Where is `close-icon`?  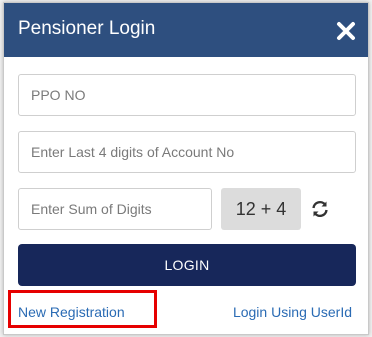 close-icon is located at coordinates (346, 31).